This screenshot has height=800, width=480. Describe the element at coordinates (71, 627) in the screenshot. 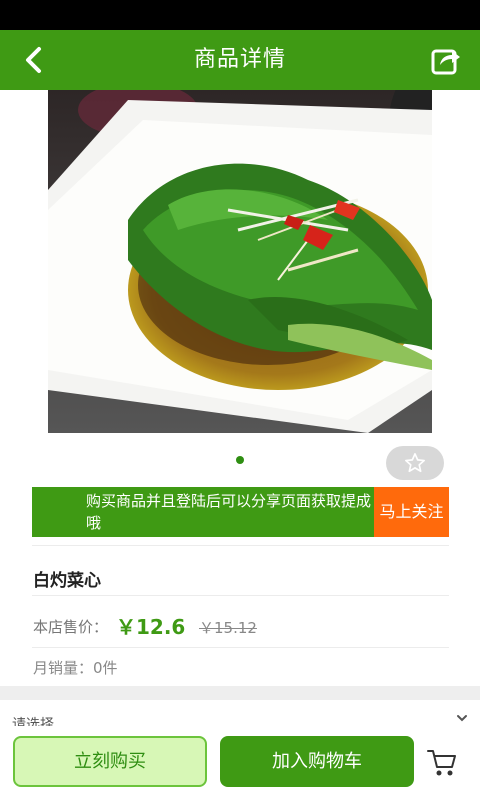

I see `price-label: 本店售价：` at that location.